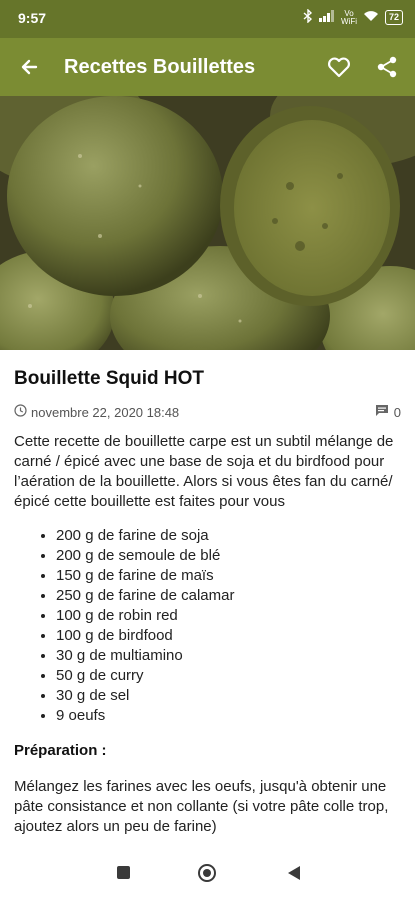  I want to click on comments-count: 0, so click(388, 412).